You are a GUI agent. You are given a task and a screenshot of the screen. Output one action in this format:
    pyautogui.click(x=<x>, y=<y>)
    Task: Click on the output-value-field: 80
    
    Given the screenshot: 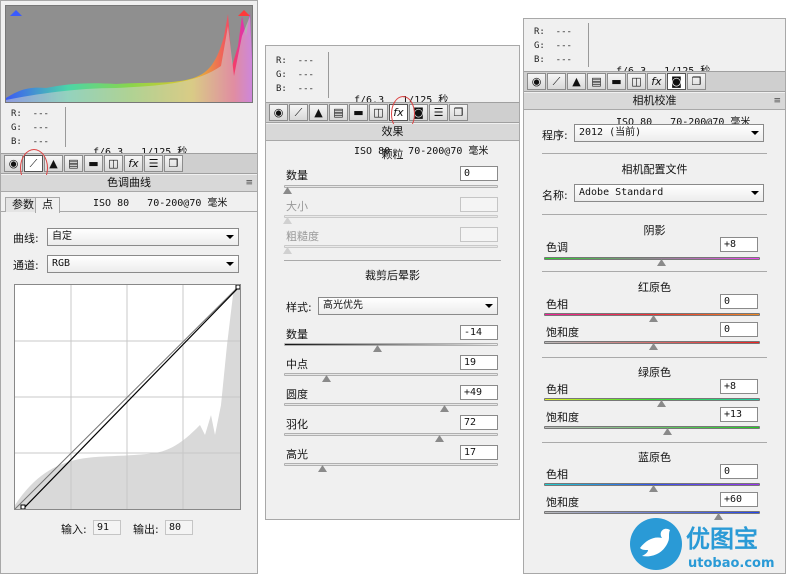 What is the action you would take?
    pyautogui.click(x=179, y=527)
    